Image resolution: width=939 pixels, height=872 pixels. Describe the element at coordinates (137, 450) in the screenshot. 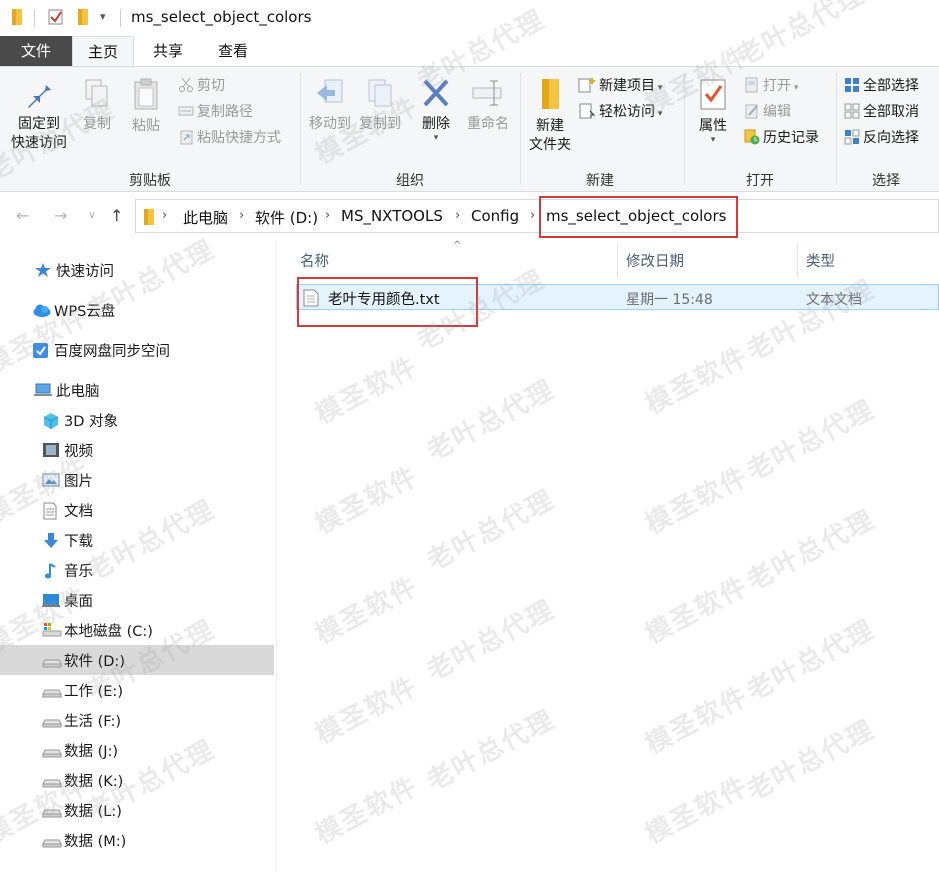

I see `nav-item: 视频` at that location.